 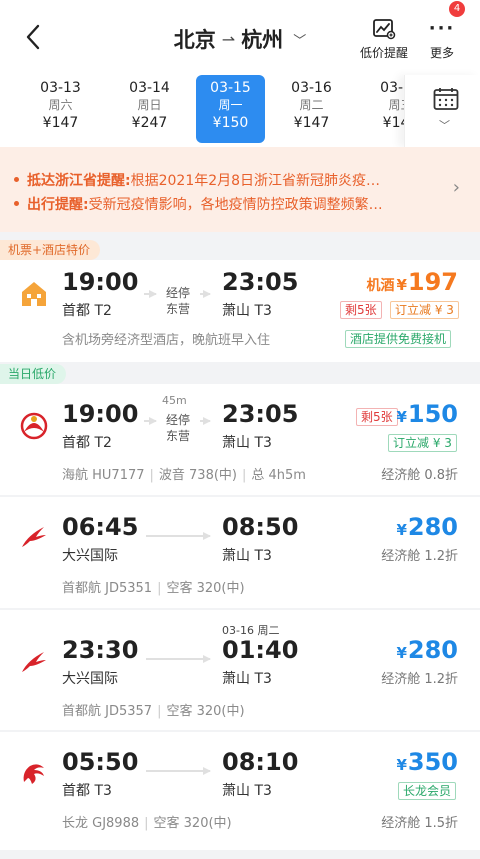 I want to click on bottom-spacer, so click(x=240, y=855).